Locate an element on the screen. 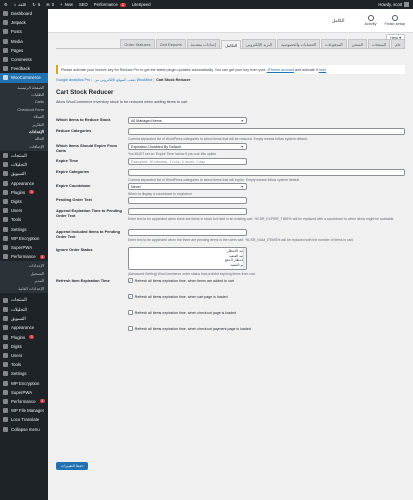 This screenshot has width=413, height=500. finish-setup-button: Finish setup is located at coordinates (395, 20).